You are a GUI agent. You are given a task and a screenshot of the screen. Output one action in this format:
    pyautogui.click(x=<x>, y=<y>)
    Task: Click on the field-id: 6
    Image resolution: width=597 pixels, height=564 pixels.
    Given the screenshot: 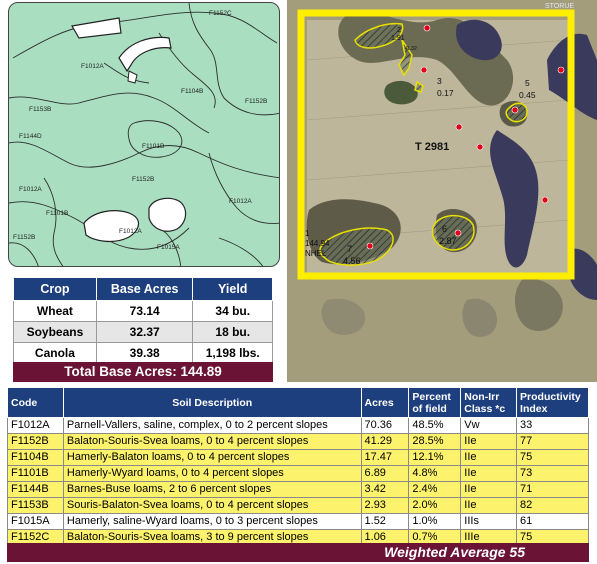 What is the action you would take?
    pyautogui.click(x=444, y=229)
    